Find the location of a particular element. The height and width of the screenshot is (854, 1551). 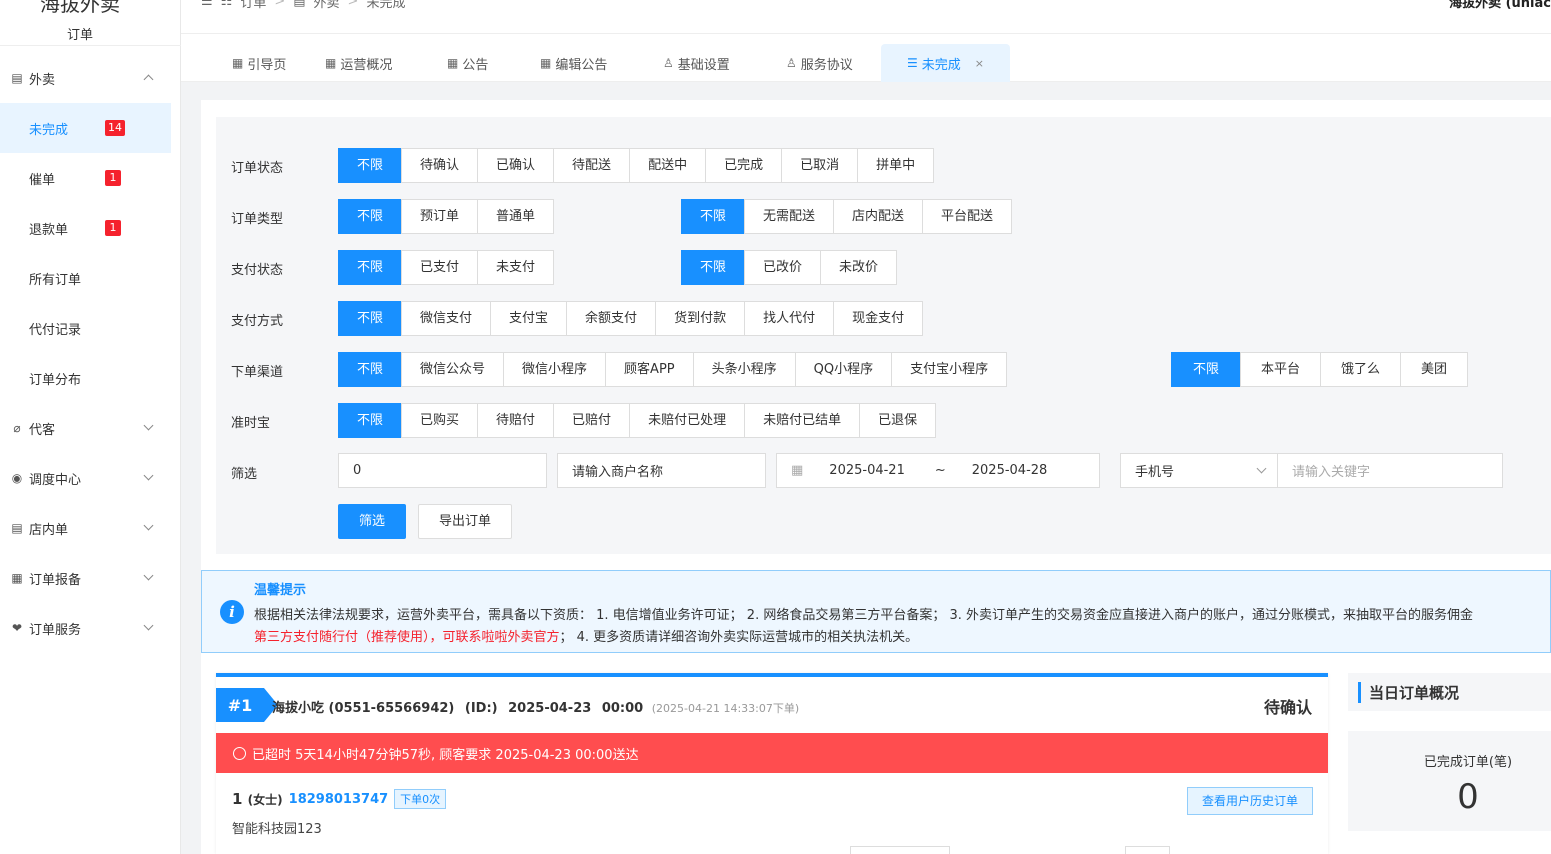

pagination-input is located at coordinates (1147, 850).